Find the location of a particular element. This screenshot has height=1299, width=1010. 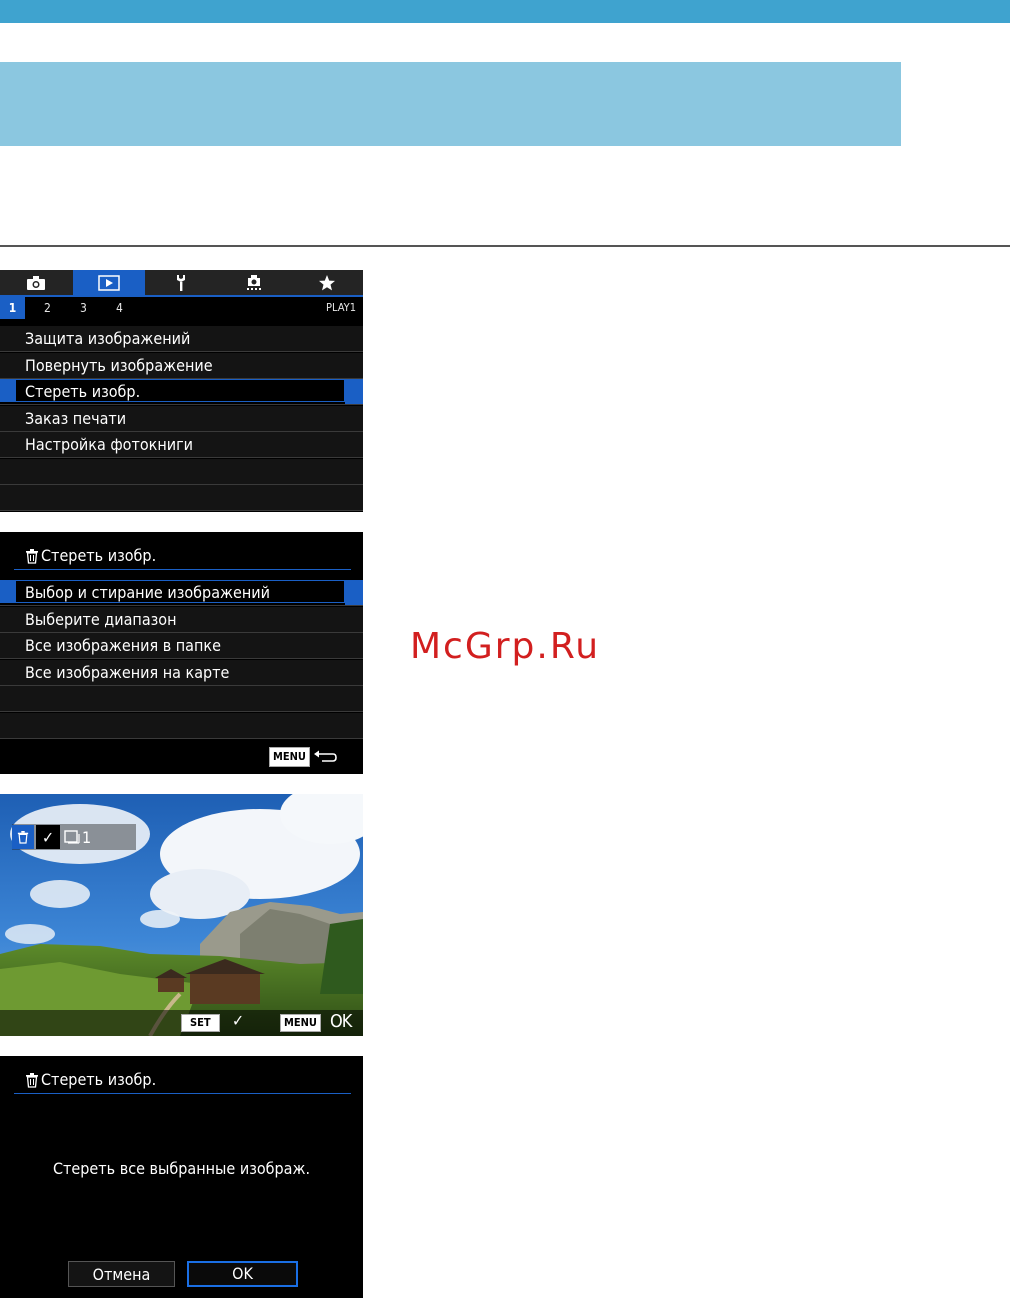

menu-tabs is located at coordinates (181, 282).